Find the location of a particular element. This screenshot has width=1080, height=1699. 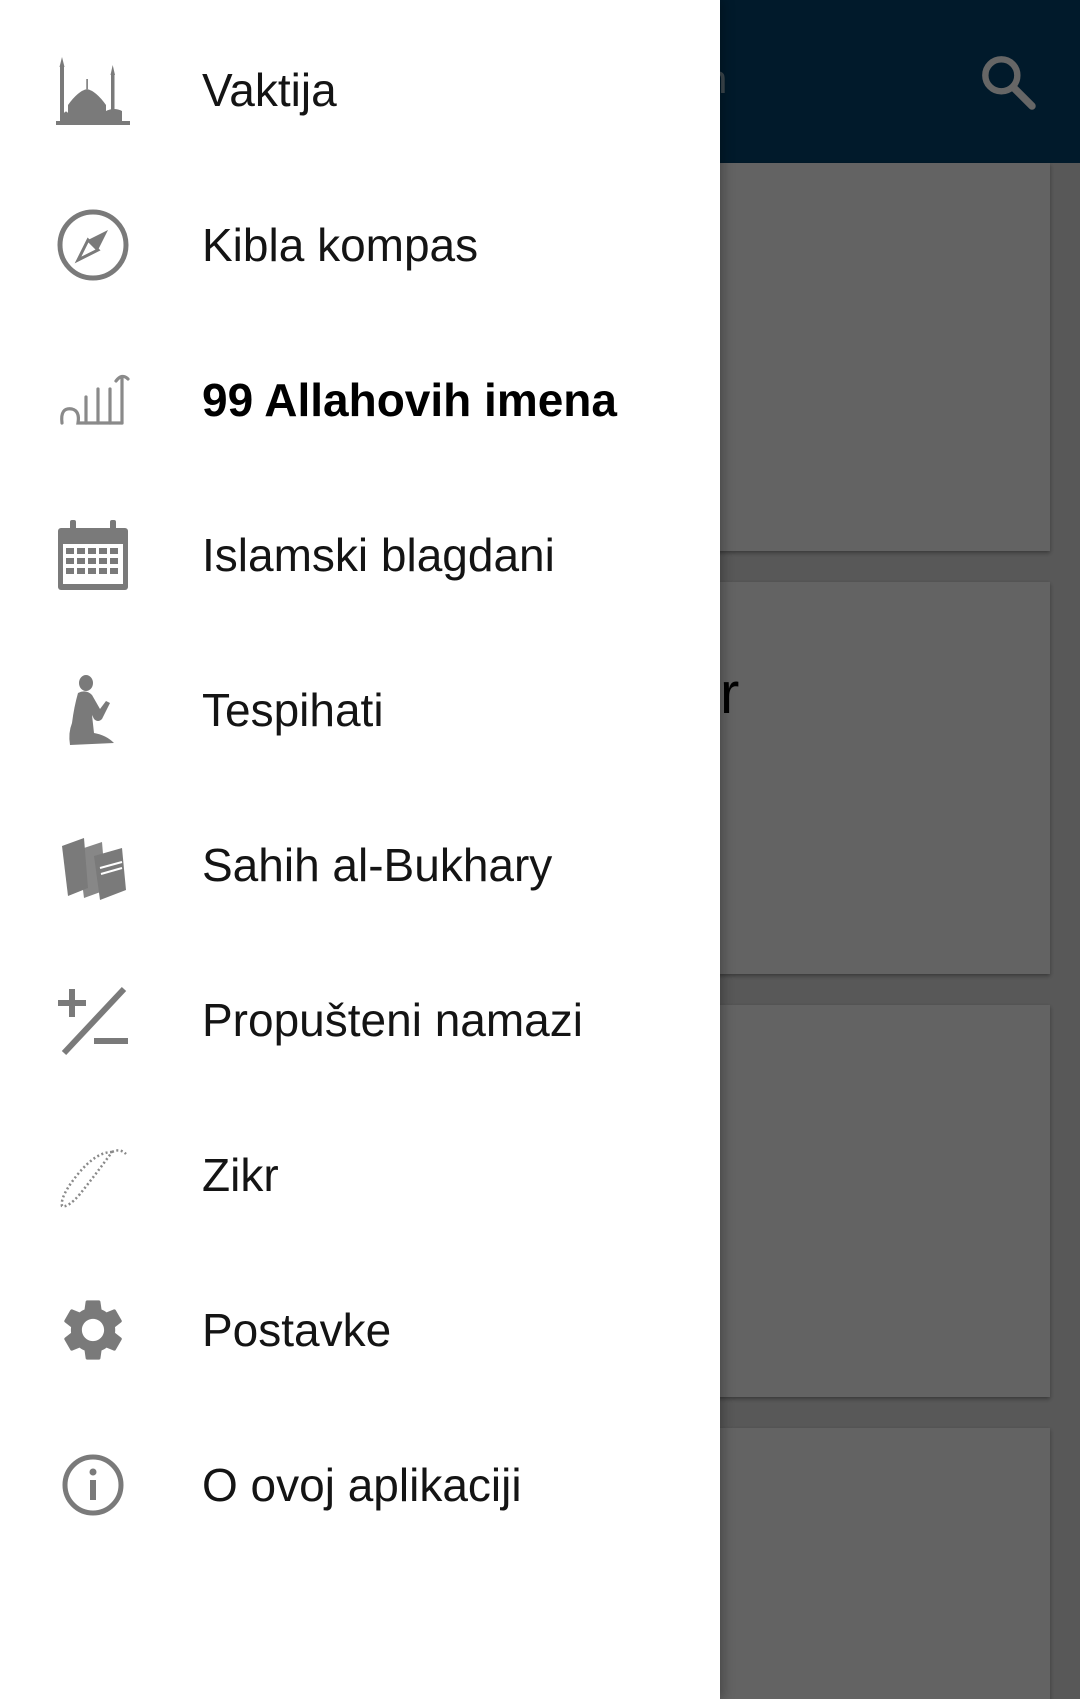

nav-item-kibla-kompas: Kibla kompas is located at coordinates (360, 244).